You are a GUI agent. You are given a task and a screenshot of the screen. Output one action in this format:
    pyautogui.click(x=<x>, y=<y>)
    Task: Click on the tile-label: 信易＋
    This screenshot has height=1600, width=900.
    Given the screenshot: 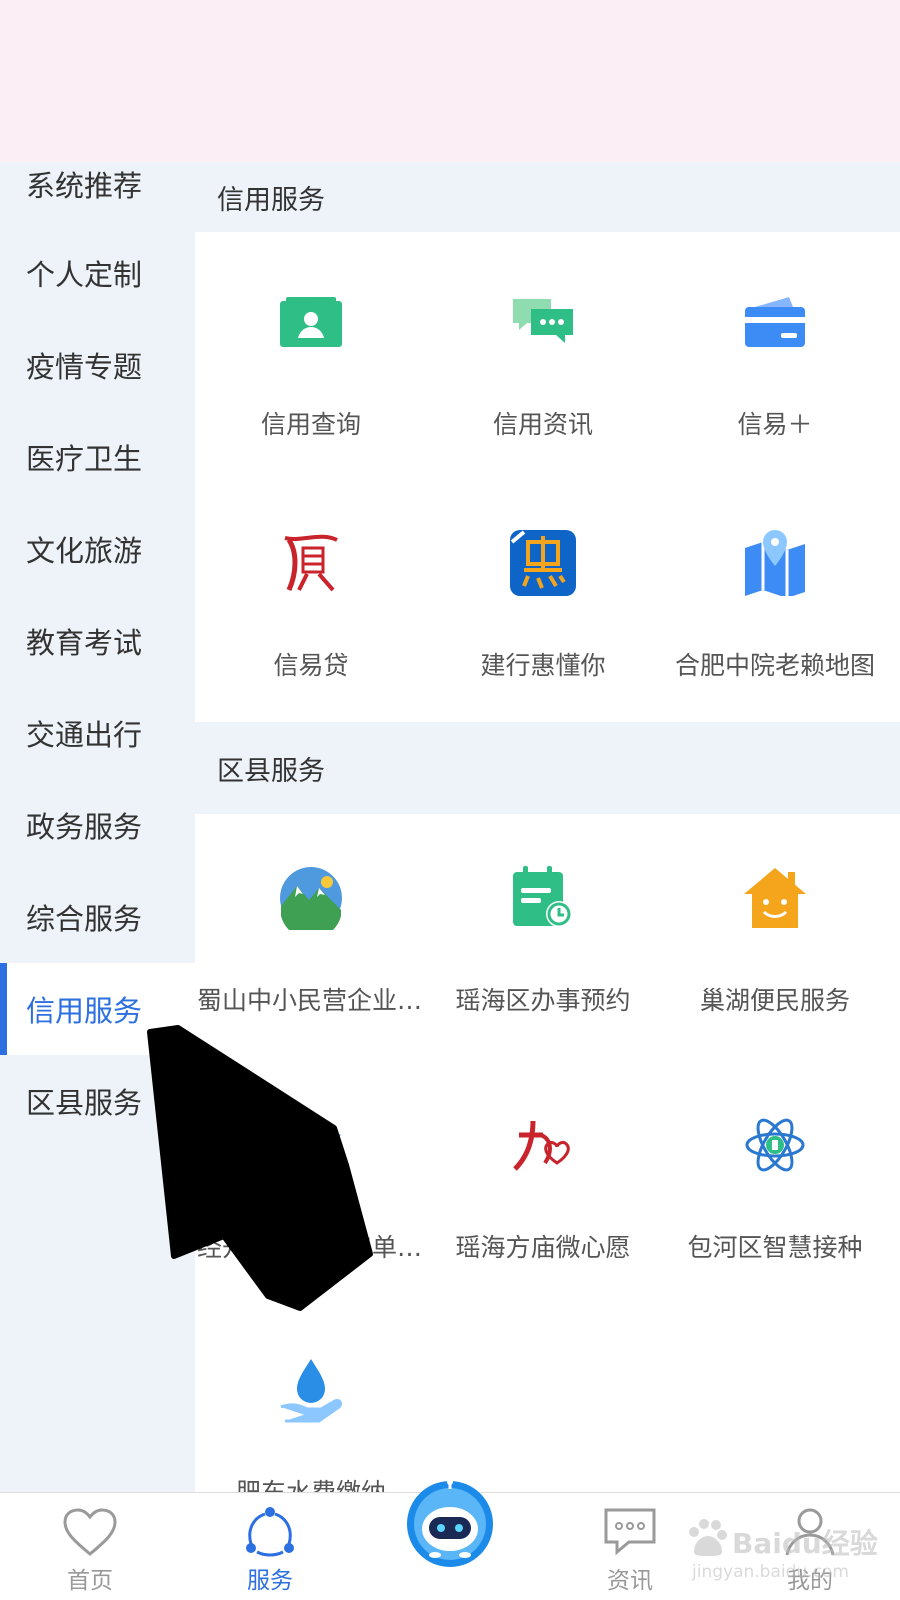 What is the action you would take?
    pyautogui.click(x=775, y=424)
    